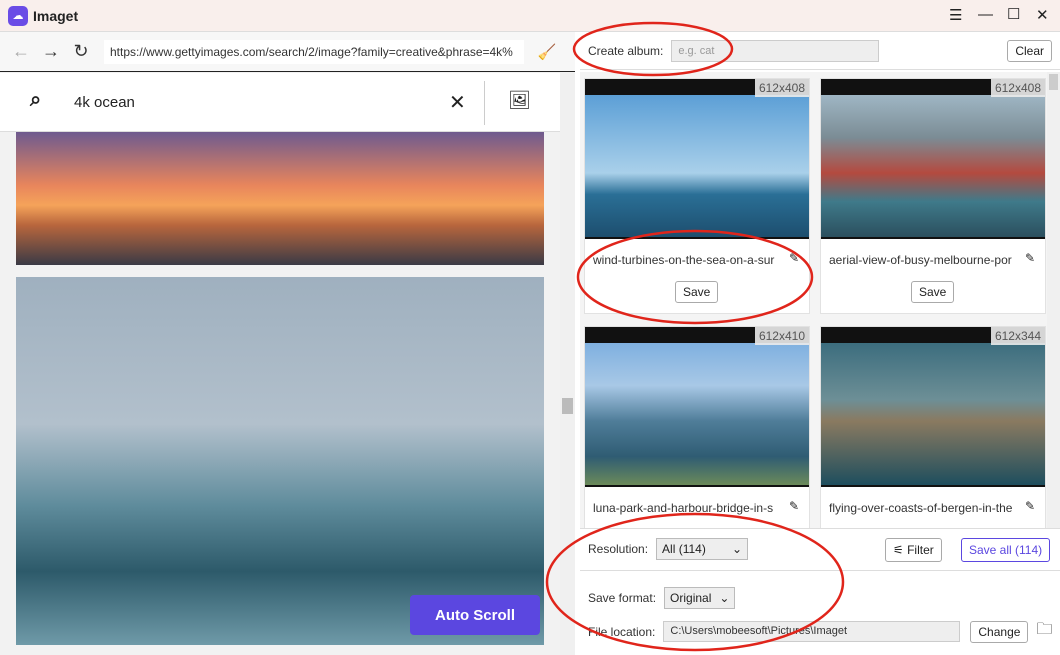  What do you see at coordinates (1044, 631) in the screenshot?
I see `folder-icon: 🗀` at bounding box center [1044, 631].